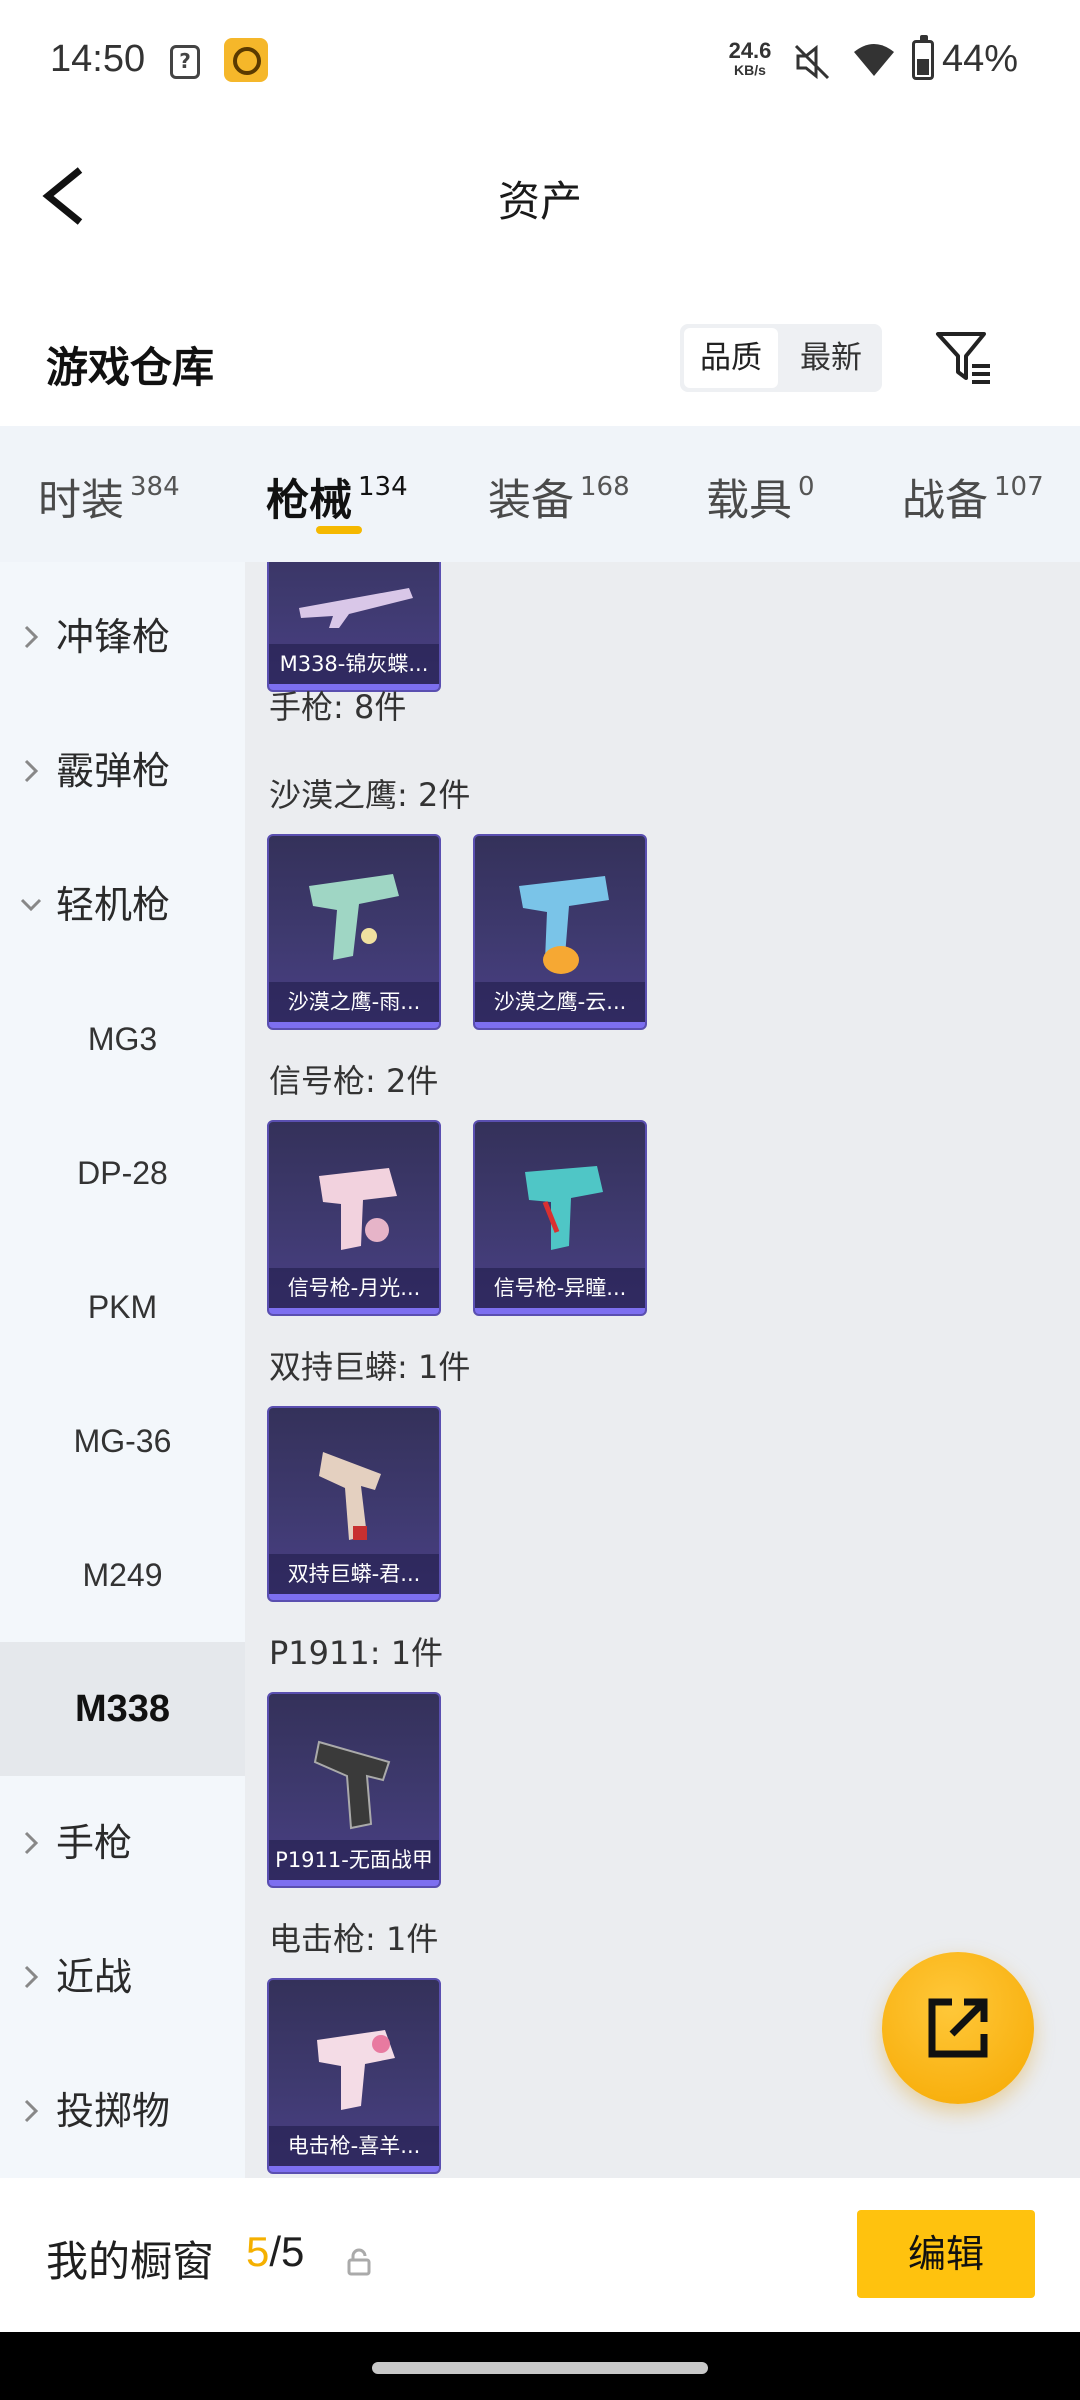 The image size is (1080, 2400). Describe the element at coordinates (122, 1441) in the screenshot. I see `sidebar-sub-mg36: MG-36` at that location.